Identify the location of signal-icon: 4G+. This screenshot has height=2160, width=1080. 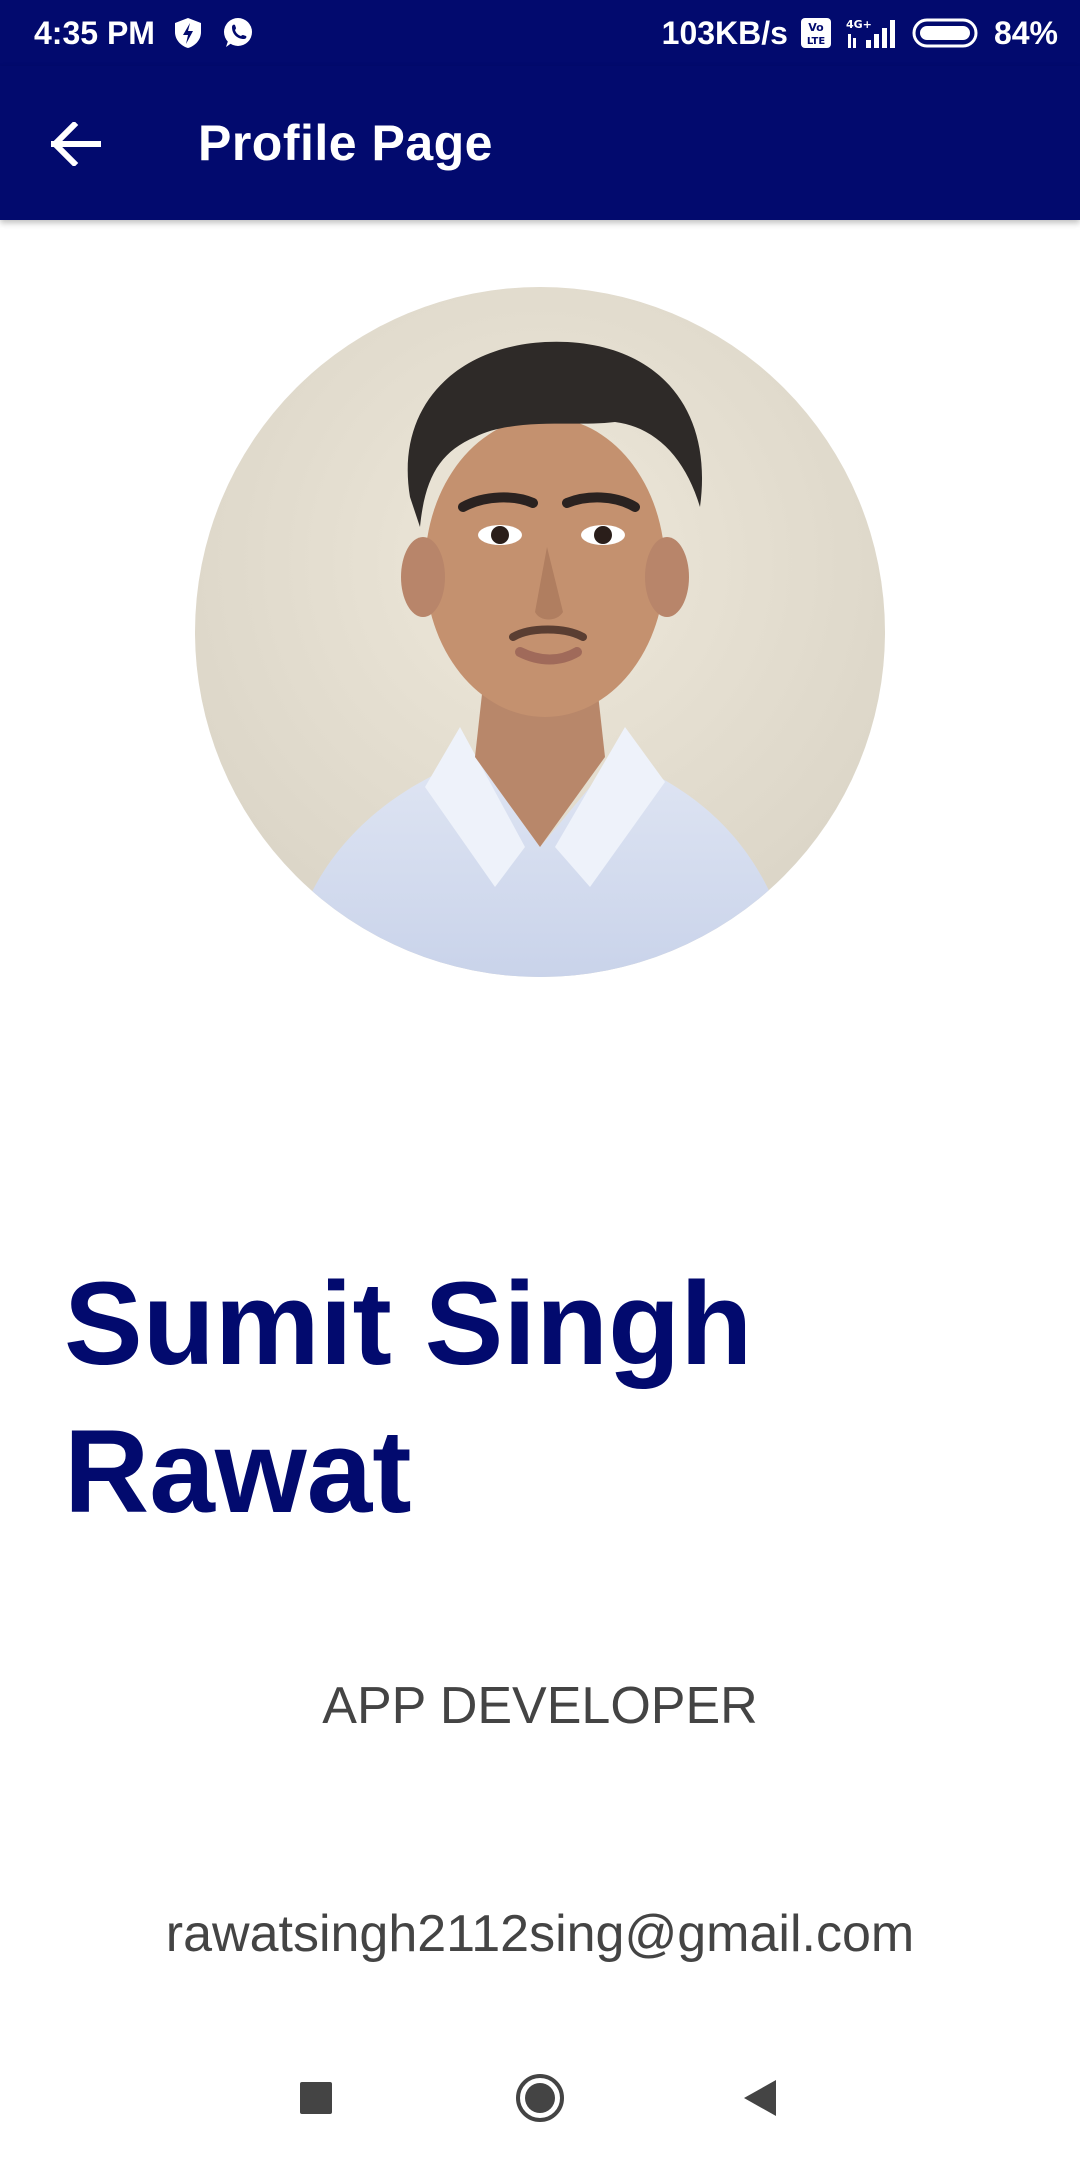
(872, 33).